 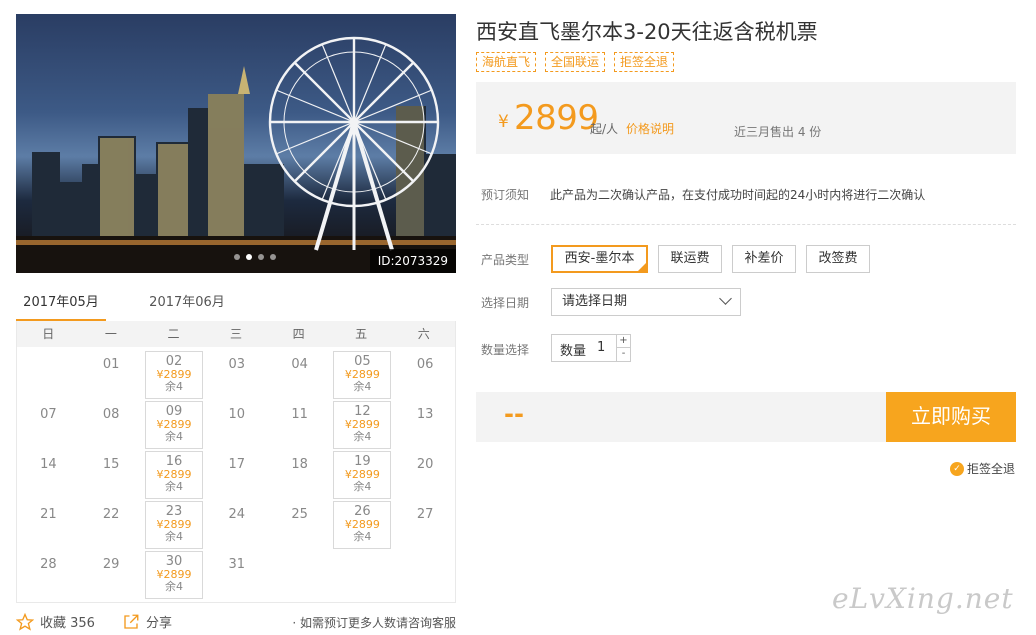 What do you see at coordinates (111, 375) in the screenshot?
I see `calendar-day: 01` at bounding box center [111, 375].